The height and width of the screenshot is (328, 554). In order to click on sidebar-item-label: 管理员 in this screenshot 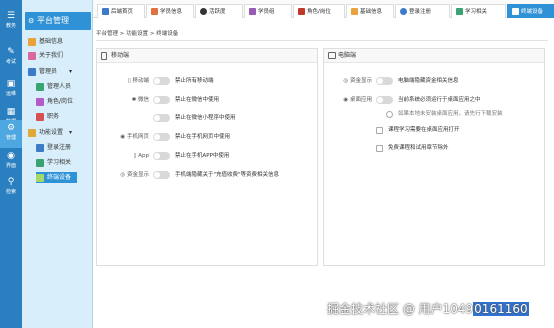, I will do `click(48, 71)`.